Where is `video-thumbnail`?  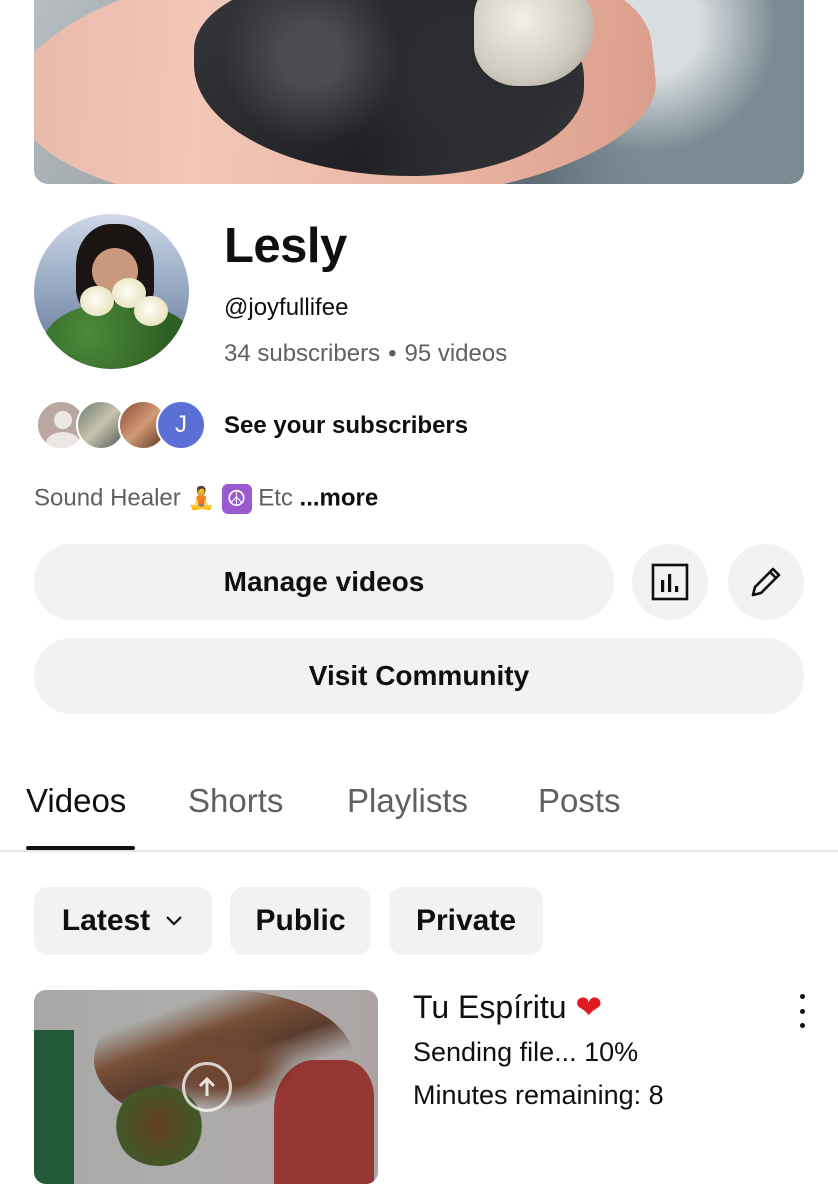 video-thumbnail is located at coordinates (206, 1087).